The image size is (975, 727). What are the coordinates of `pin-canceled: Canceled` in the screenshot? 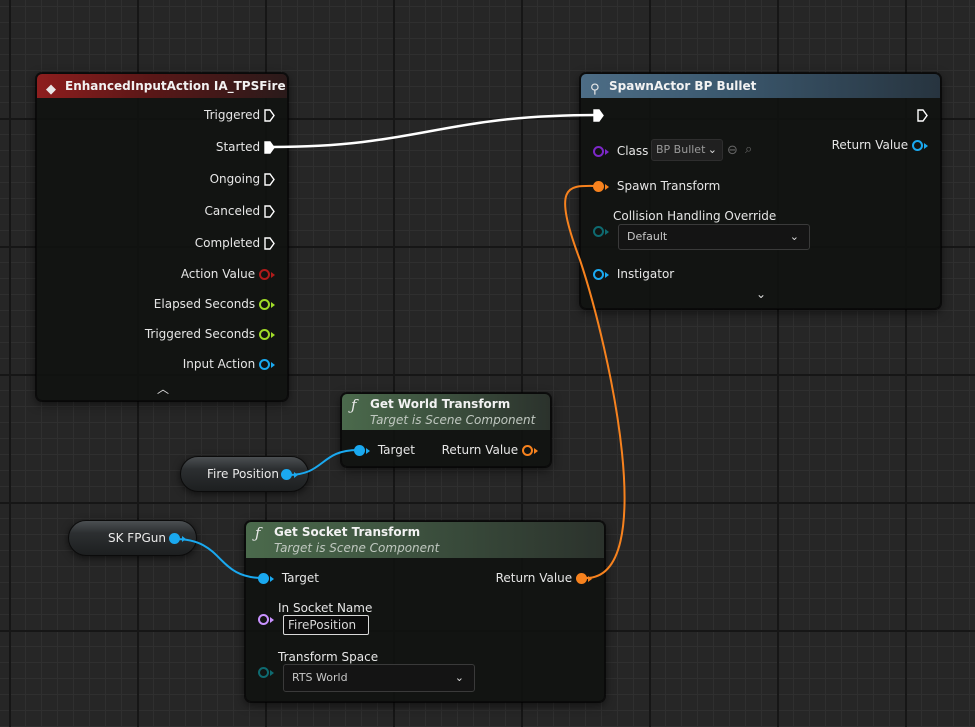 It's located at (240, 211).